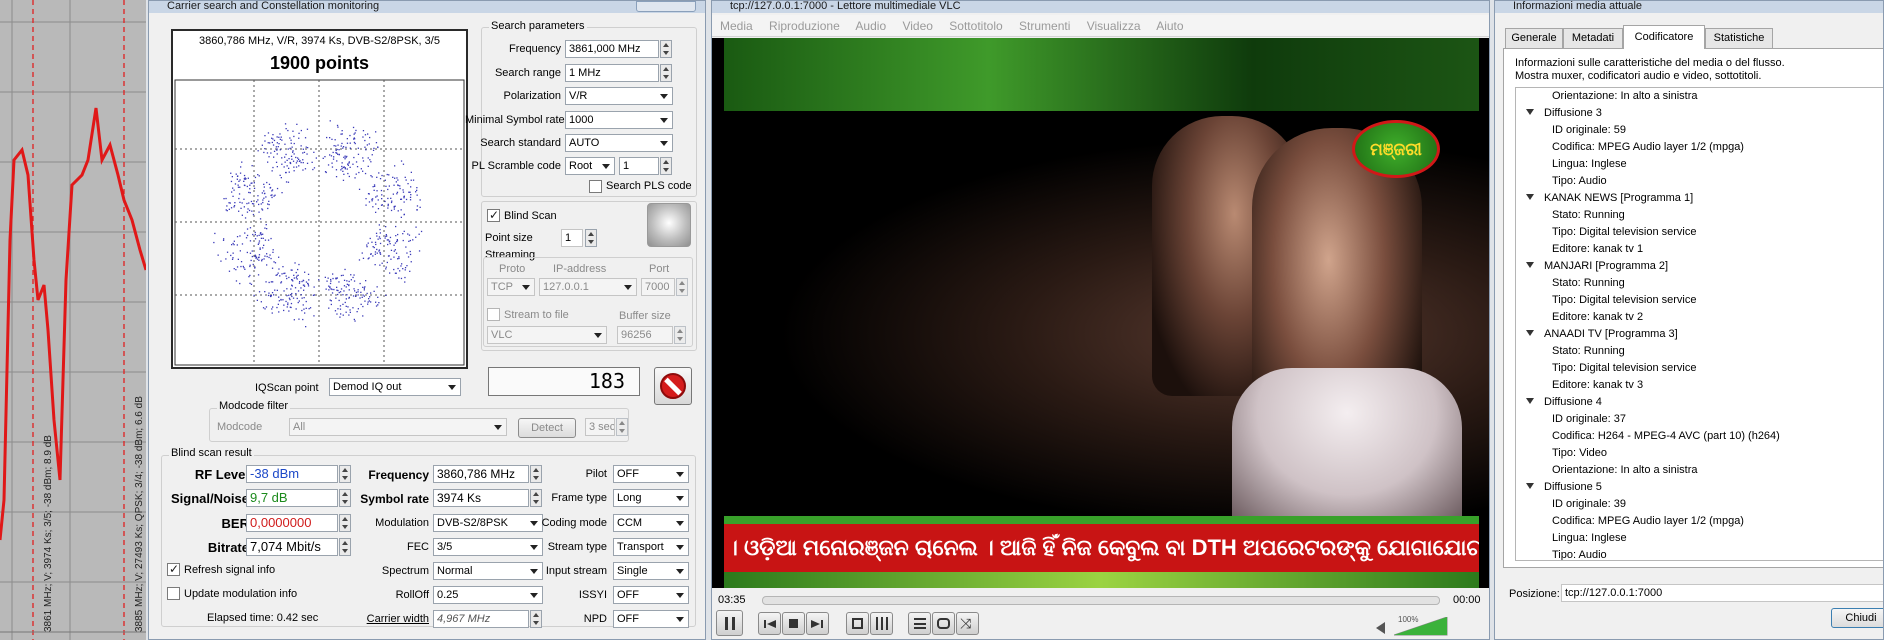 The width and height of the screenshot is (1884, 640). I want to click on search-range-spinner, so click(666, 73).